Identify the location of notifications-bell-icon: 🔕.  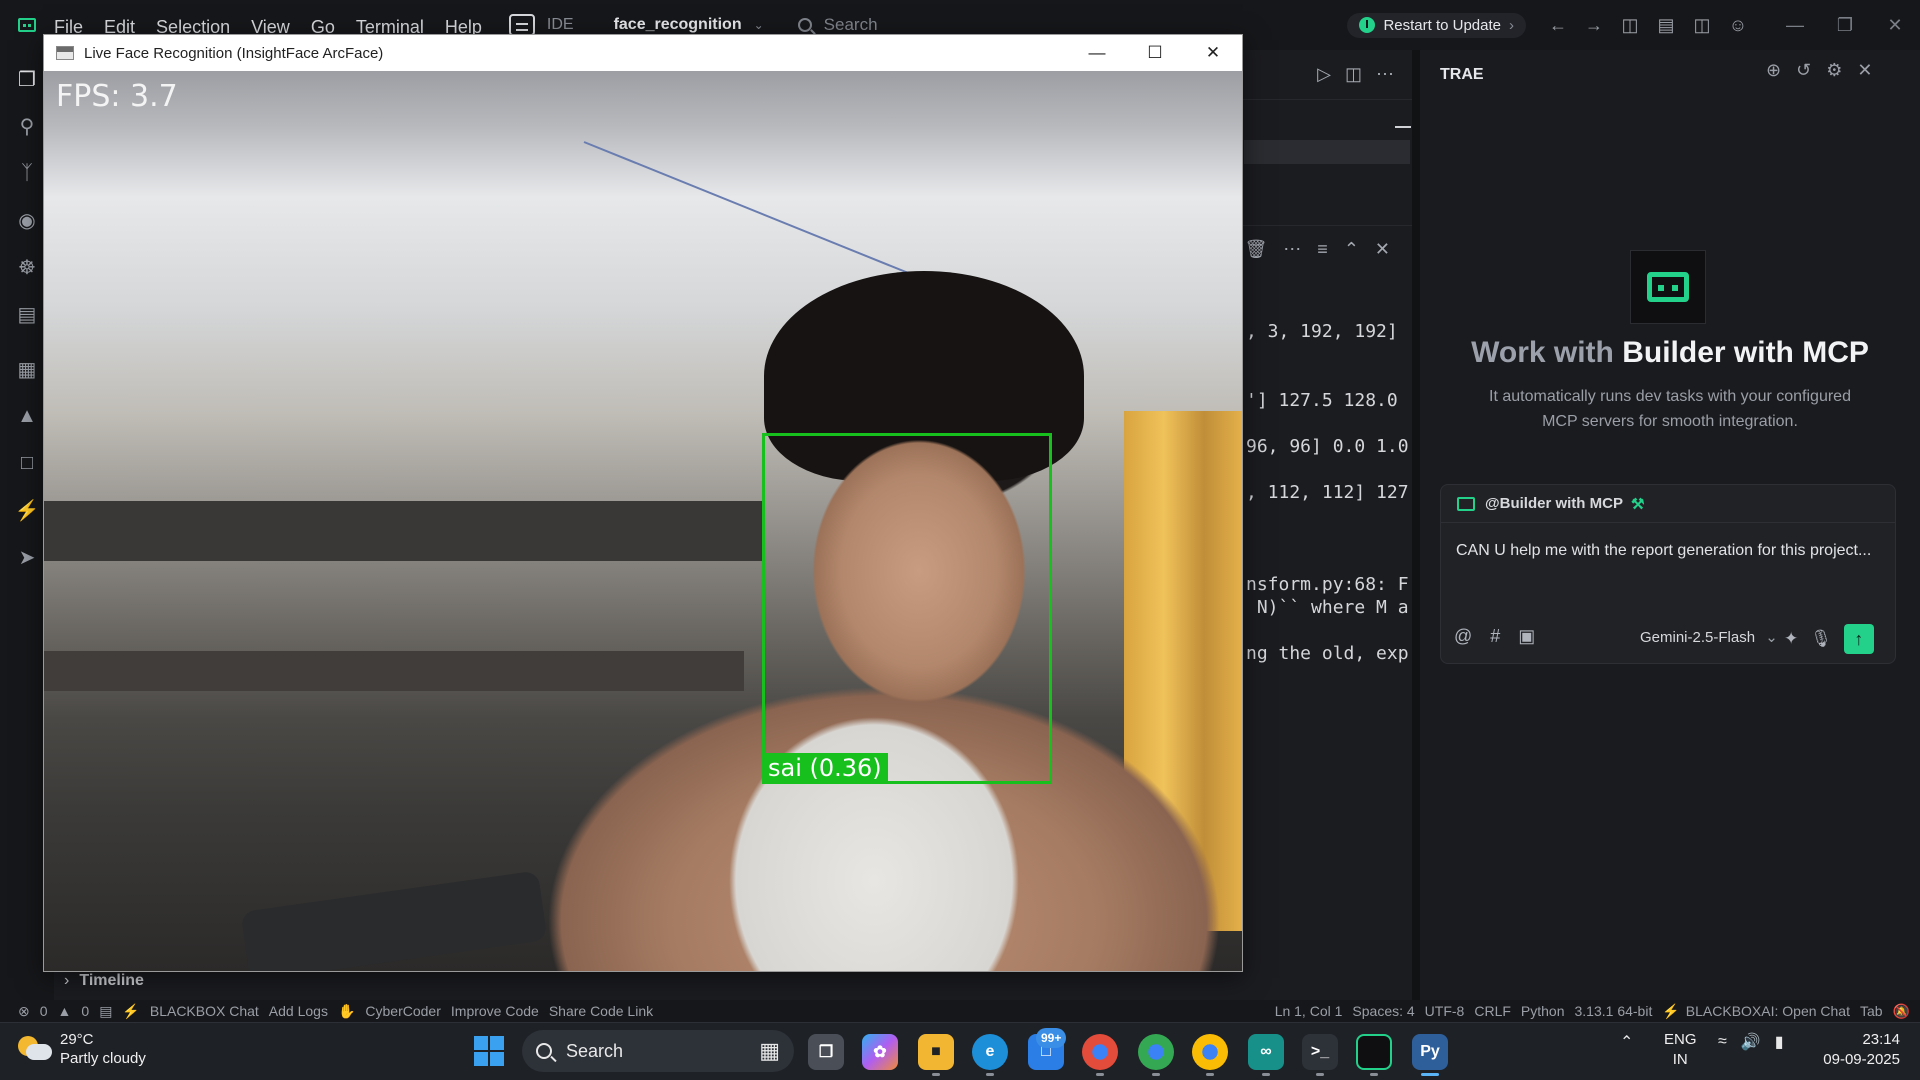
(1901, 1011).